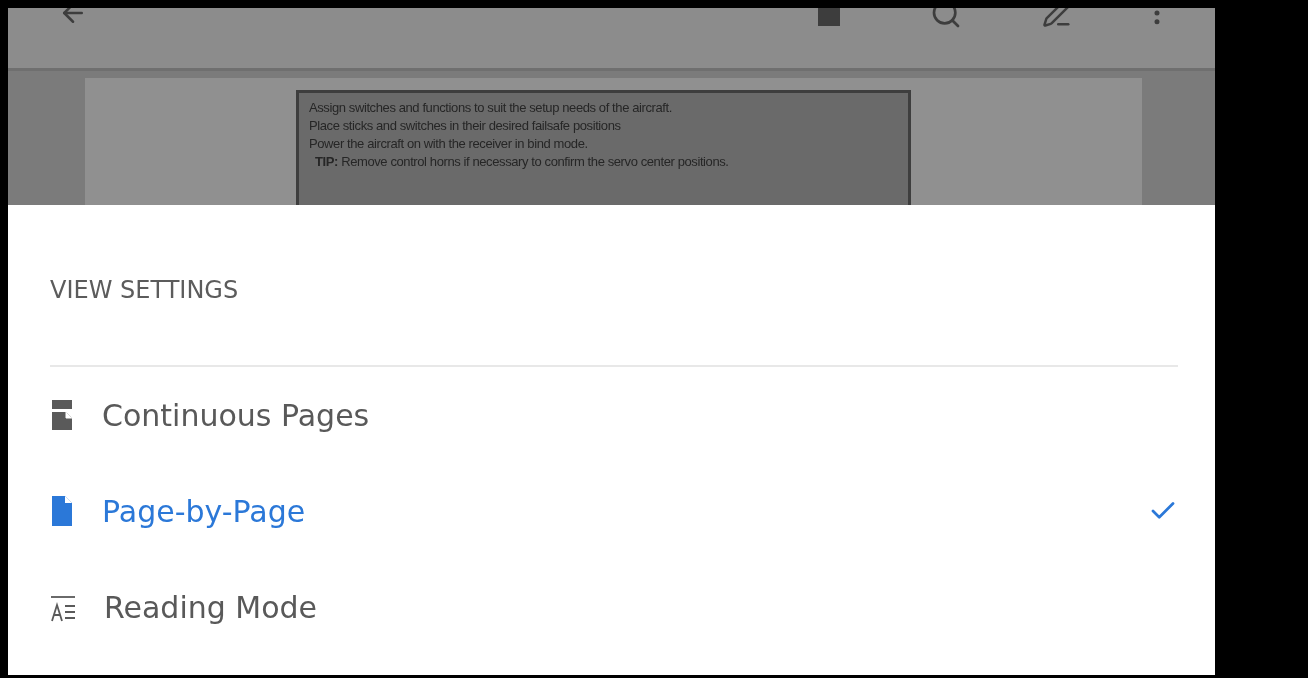  I want to click on view-option: Reading Mode, so click(614, 607).